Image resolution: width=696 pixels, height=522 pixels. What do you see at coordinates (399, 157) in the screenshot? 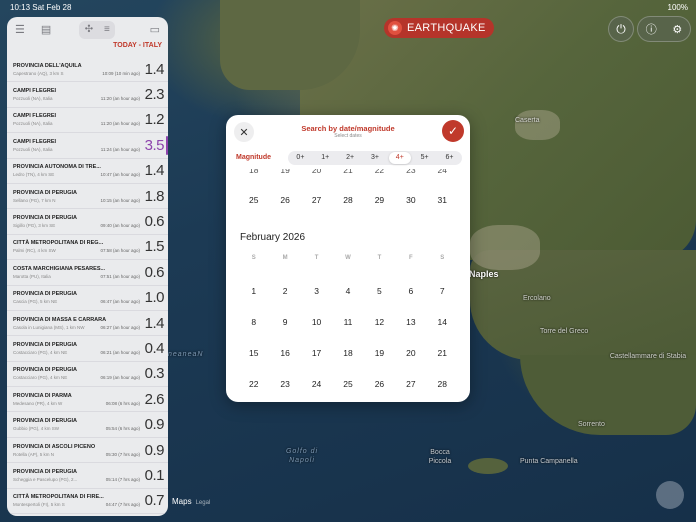
I see `magnitude-option: 4+` at bounding box center [399, 157].